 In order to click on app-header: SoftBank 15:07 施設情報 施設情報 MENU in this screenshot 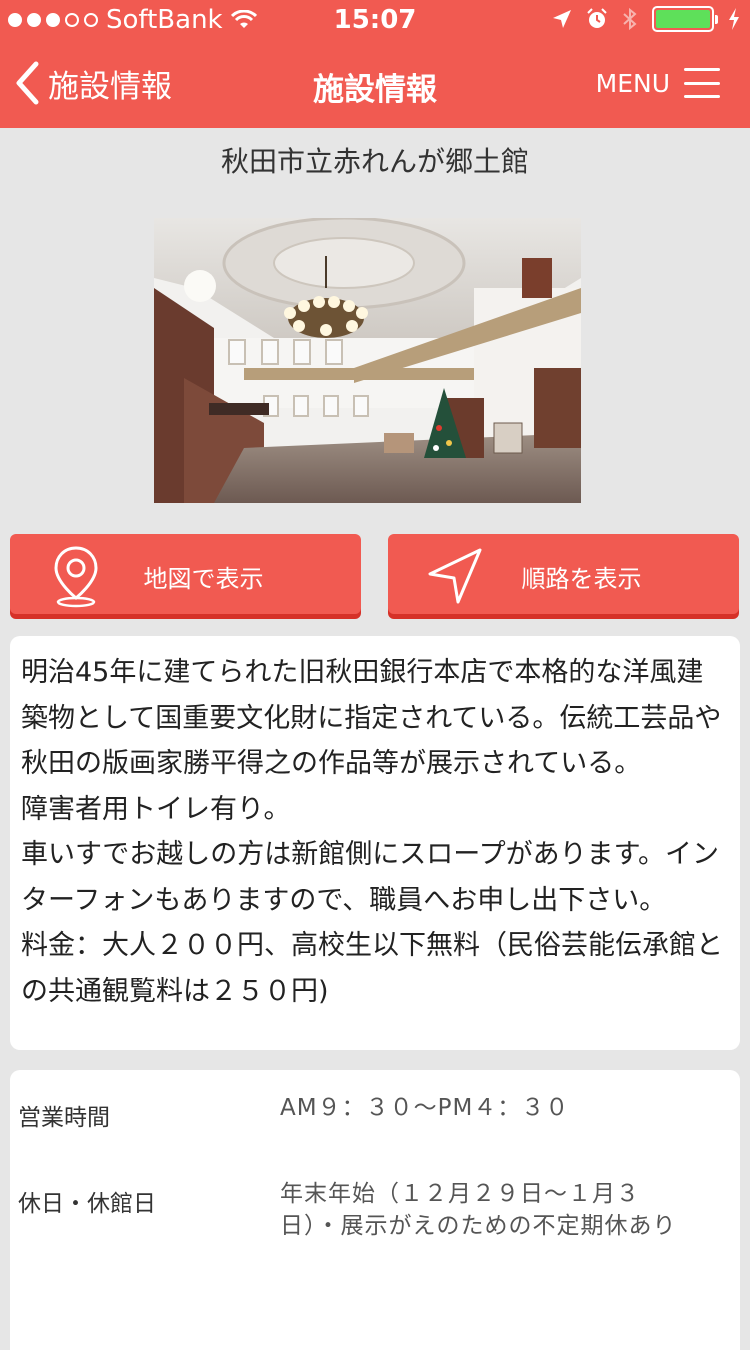, I will do `click(375, 64)`.